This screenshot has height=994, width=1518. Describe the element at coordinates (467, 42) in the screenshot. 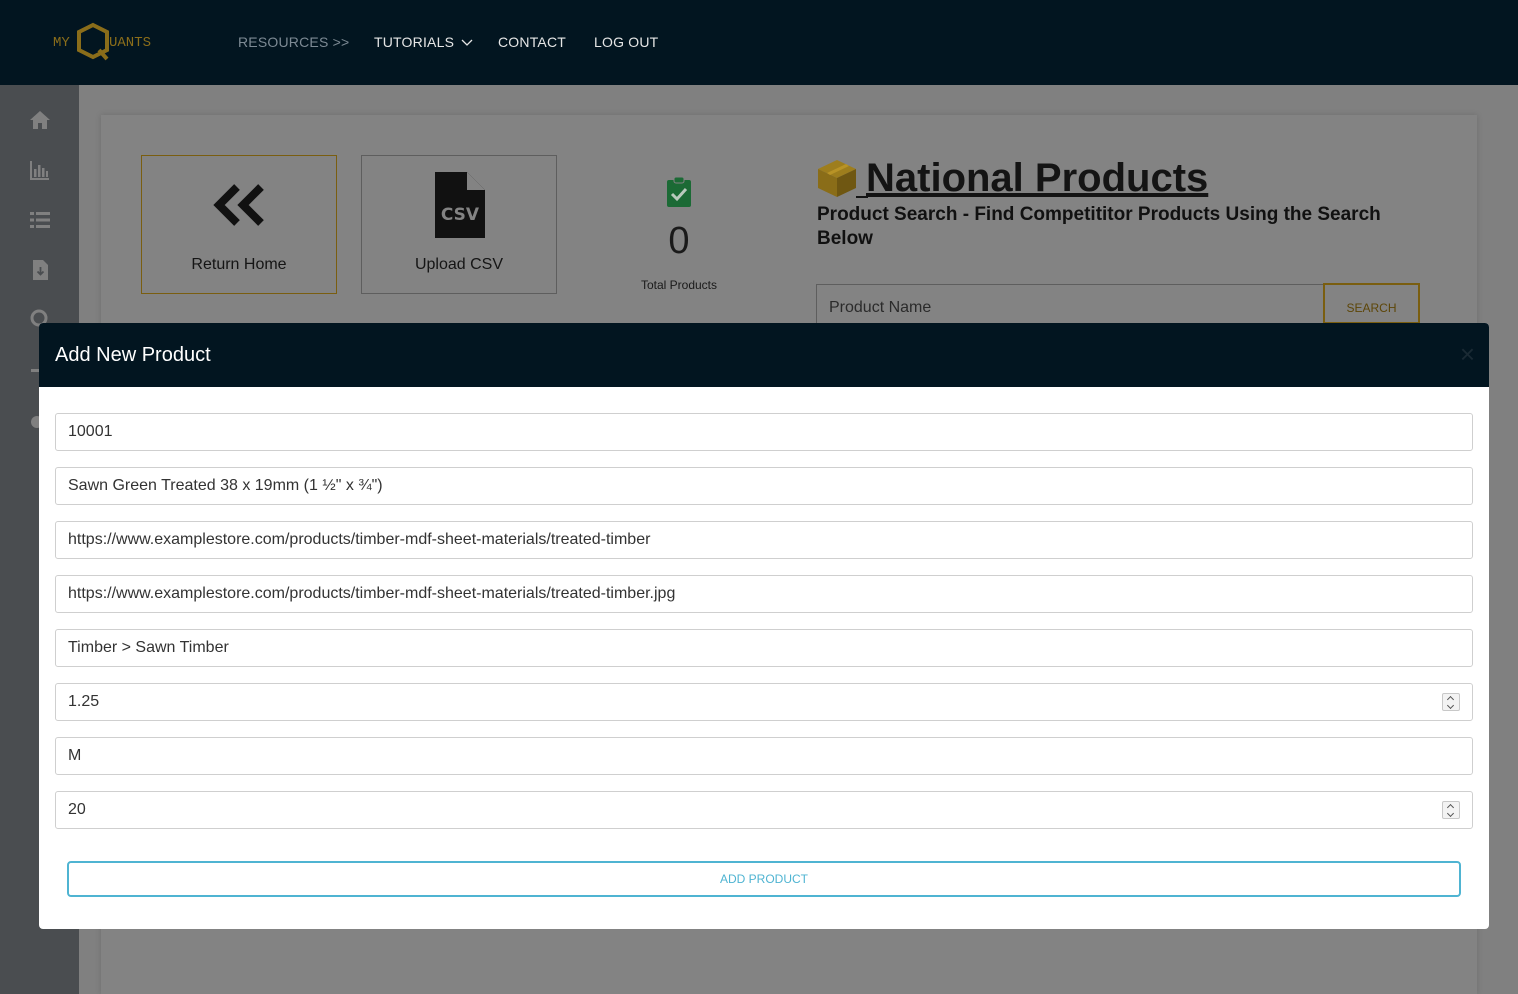

I see `chevron-down-icon` at that location.